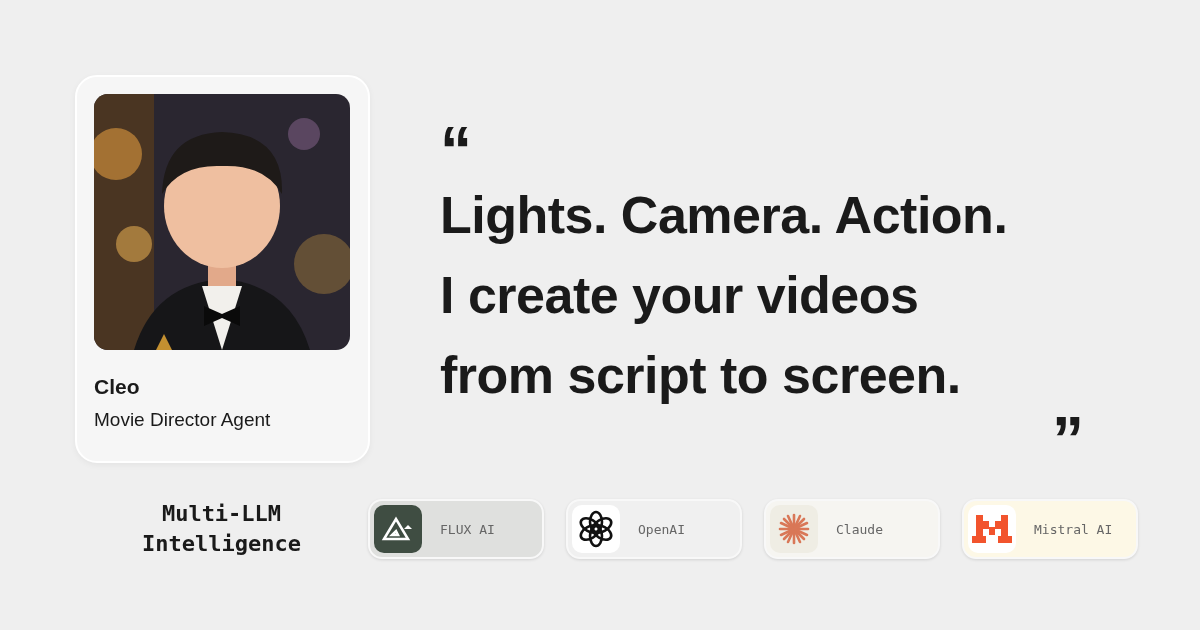 This screenshot has width=1200, height=630. I want to click on model-name: OpenAI, so click(661, 529).